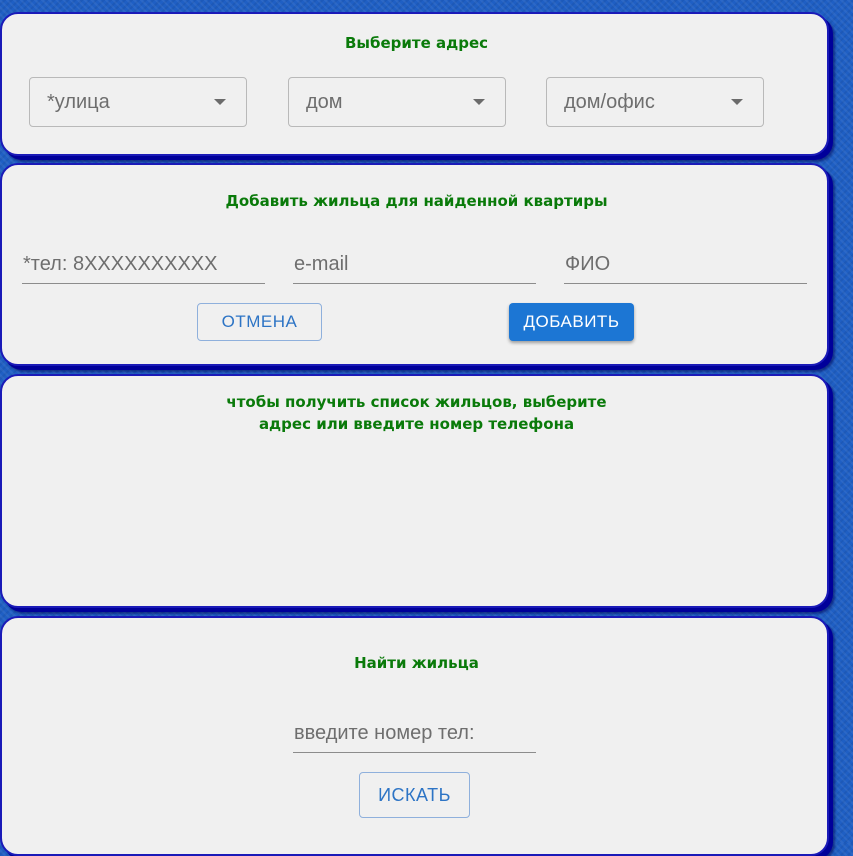 The height and width of the screenshot is (856, 853). Describe the element at coordinates (609, 102) in the screenshot. I see `apartment-select-value: дом/офис` at that location.